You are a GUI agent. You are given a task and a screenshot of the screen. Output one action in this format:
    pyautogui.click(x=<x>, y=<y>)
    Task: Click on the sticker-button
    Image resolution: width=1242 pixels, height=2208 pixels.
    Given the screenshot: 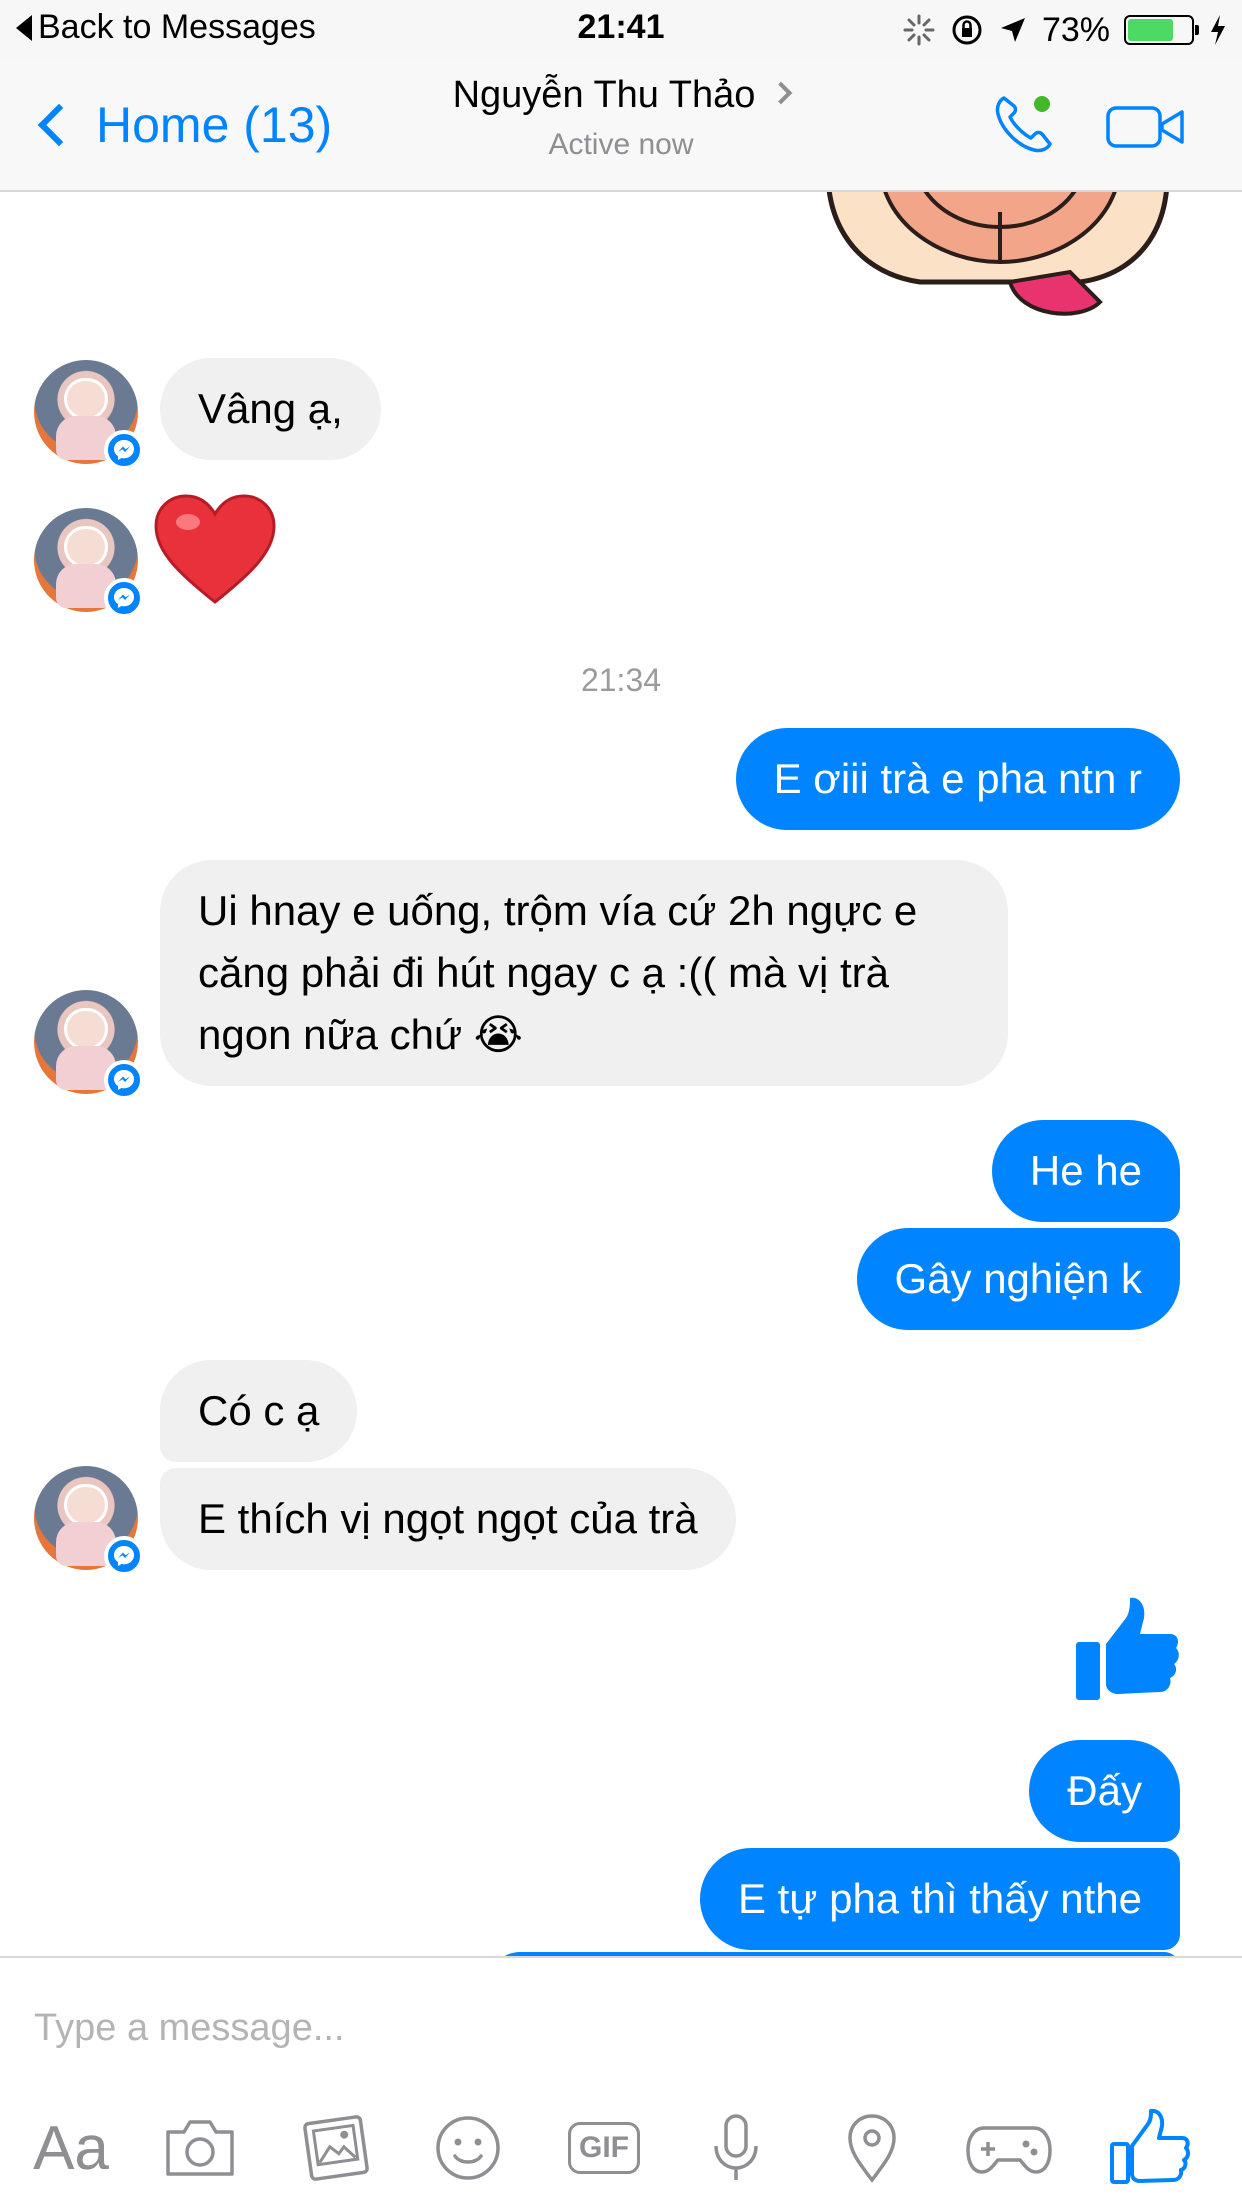 What is the action you would take?
    pyautogui.click(x=468, y=2148)
    